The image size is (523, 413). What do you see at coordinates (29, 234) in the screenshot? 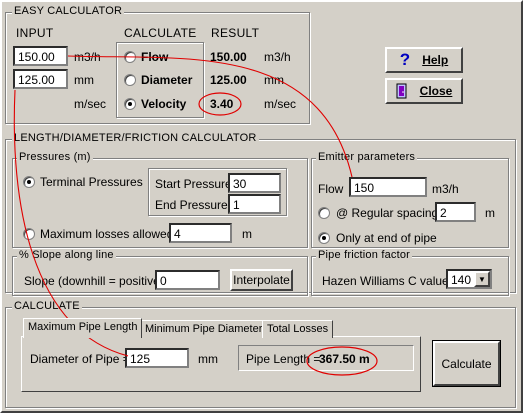
I see `max-losses-radio` at bounding box center [29, 234].